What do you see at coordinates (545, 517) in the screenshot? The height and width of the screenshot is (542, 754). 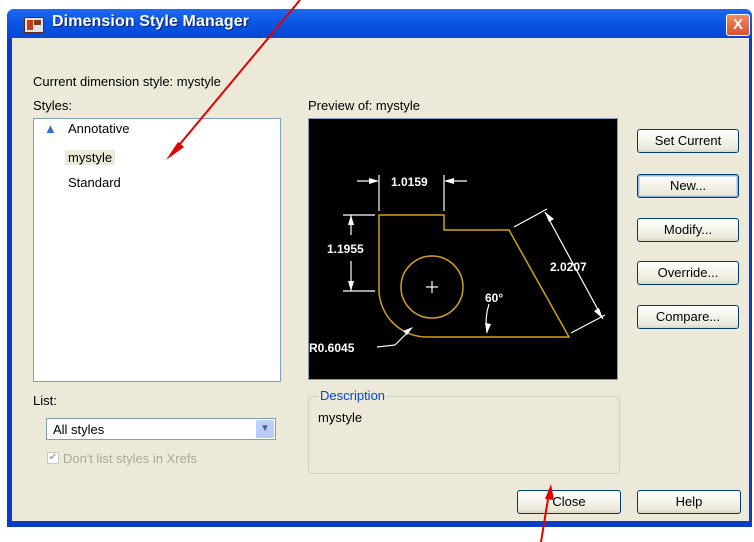 I see `bottom-annotation-arrow` at bounding box center [545, 517].